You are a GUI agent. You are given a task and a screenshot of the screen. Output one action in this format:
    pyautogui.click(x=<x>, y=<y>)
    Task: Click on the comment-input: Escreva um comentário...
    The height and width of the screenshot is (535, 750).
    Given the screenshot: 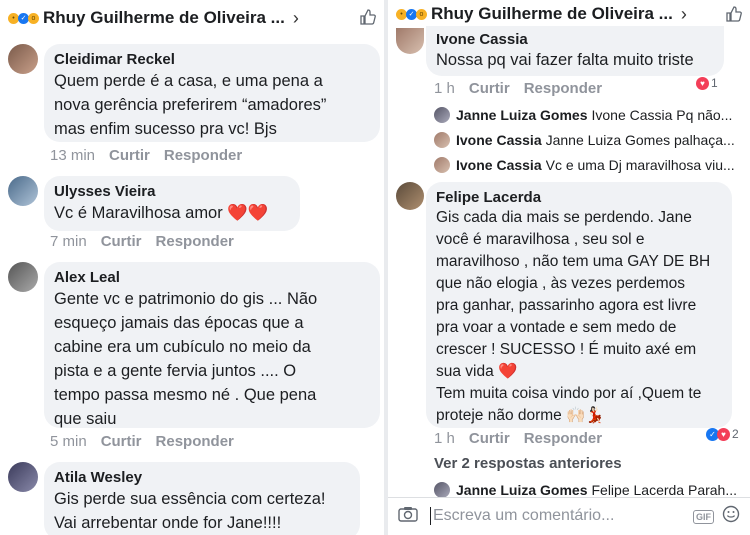 What is the action you would take?
    pyautogui.click(x=561, y=516)
    